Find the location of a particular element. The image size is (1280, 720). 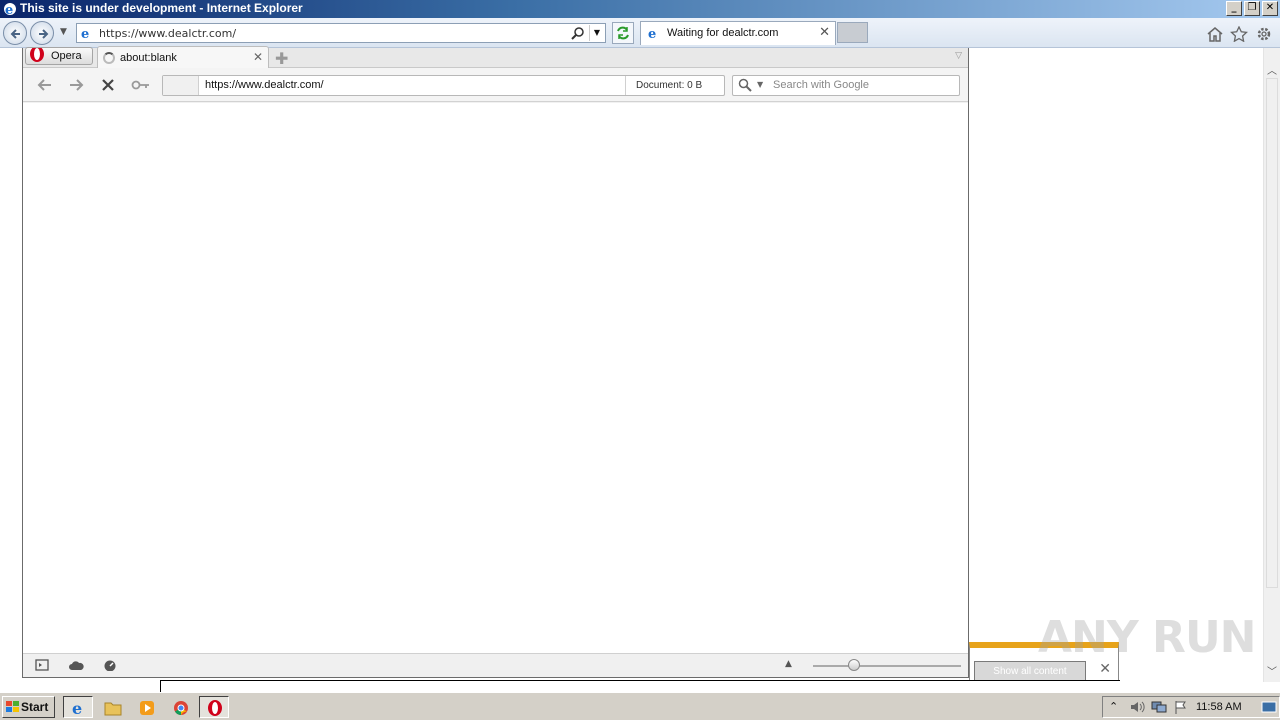

show-desktop-icon is located at coordinates (1269, 707).